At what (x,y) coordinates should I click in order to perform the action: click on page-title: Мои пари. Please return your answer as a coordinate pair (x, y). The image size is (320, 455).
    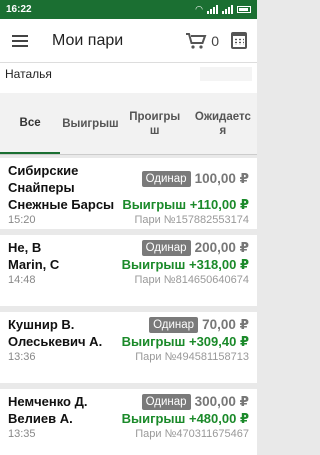
    Looking at the image, I should click on (88, 40).